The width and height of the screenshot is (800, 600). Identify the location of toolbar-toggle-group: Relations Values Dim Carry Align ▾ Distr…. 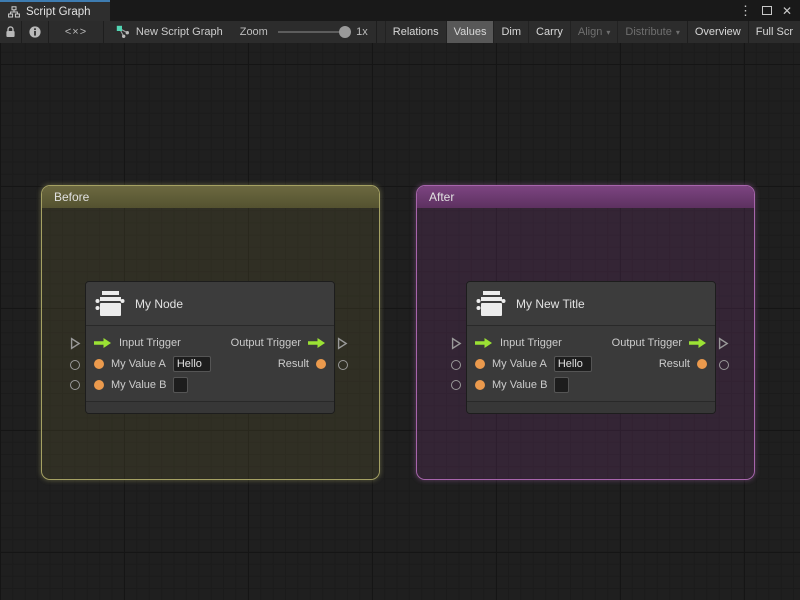
(592, 32).